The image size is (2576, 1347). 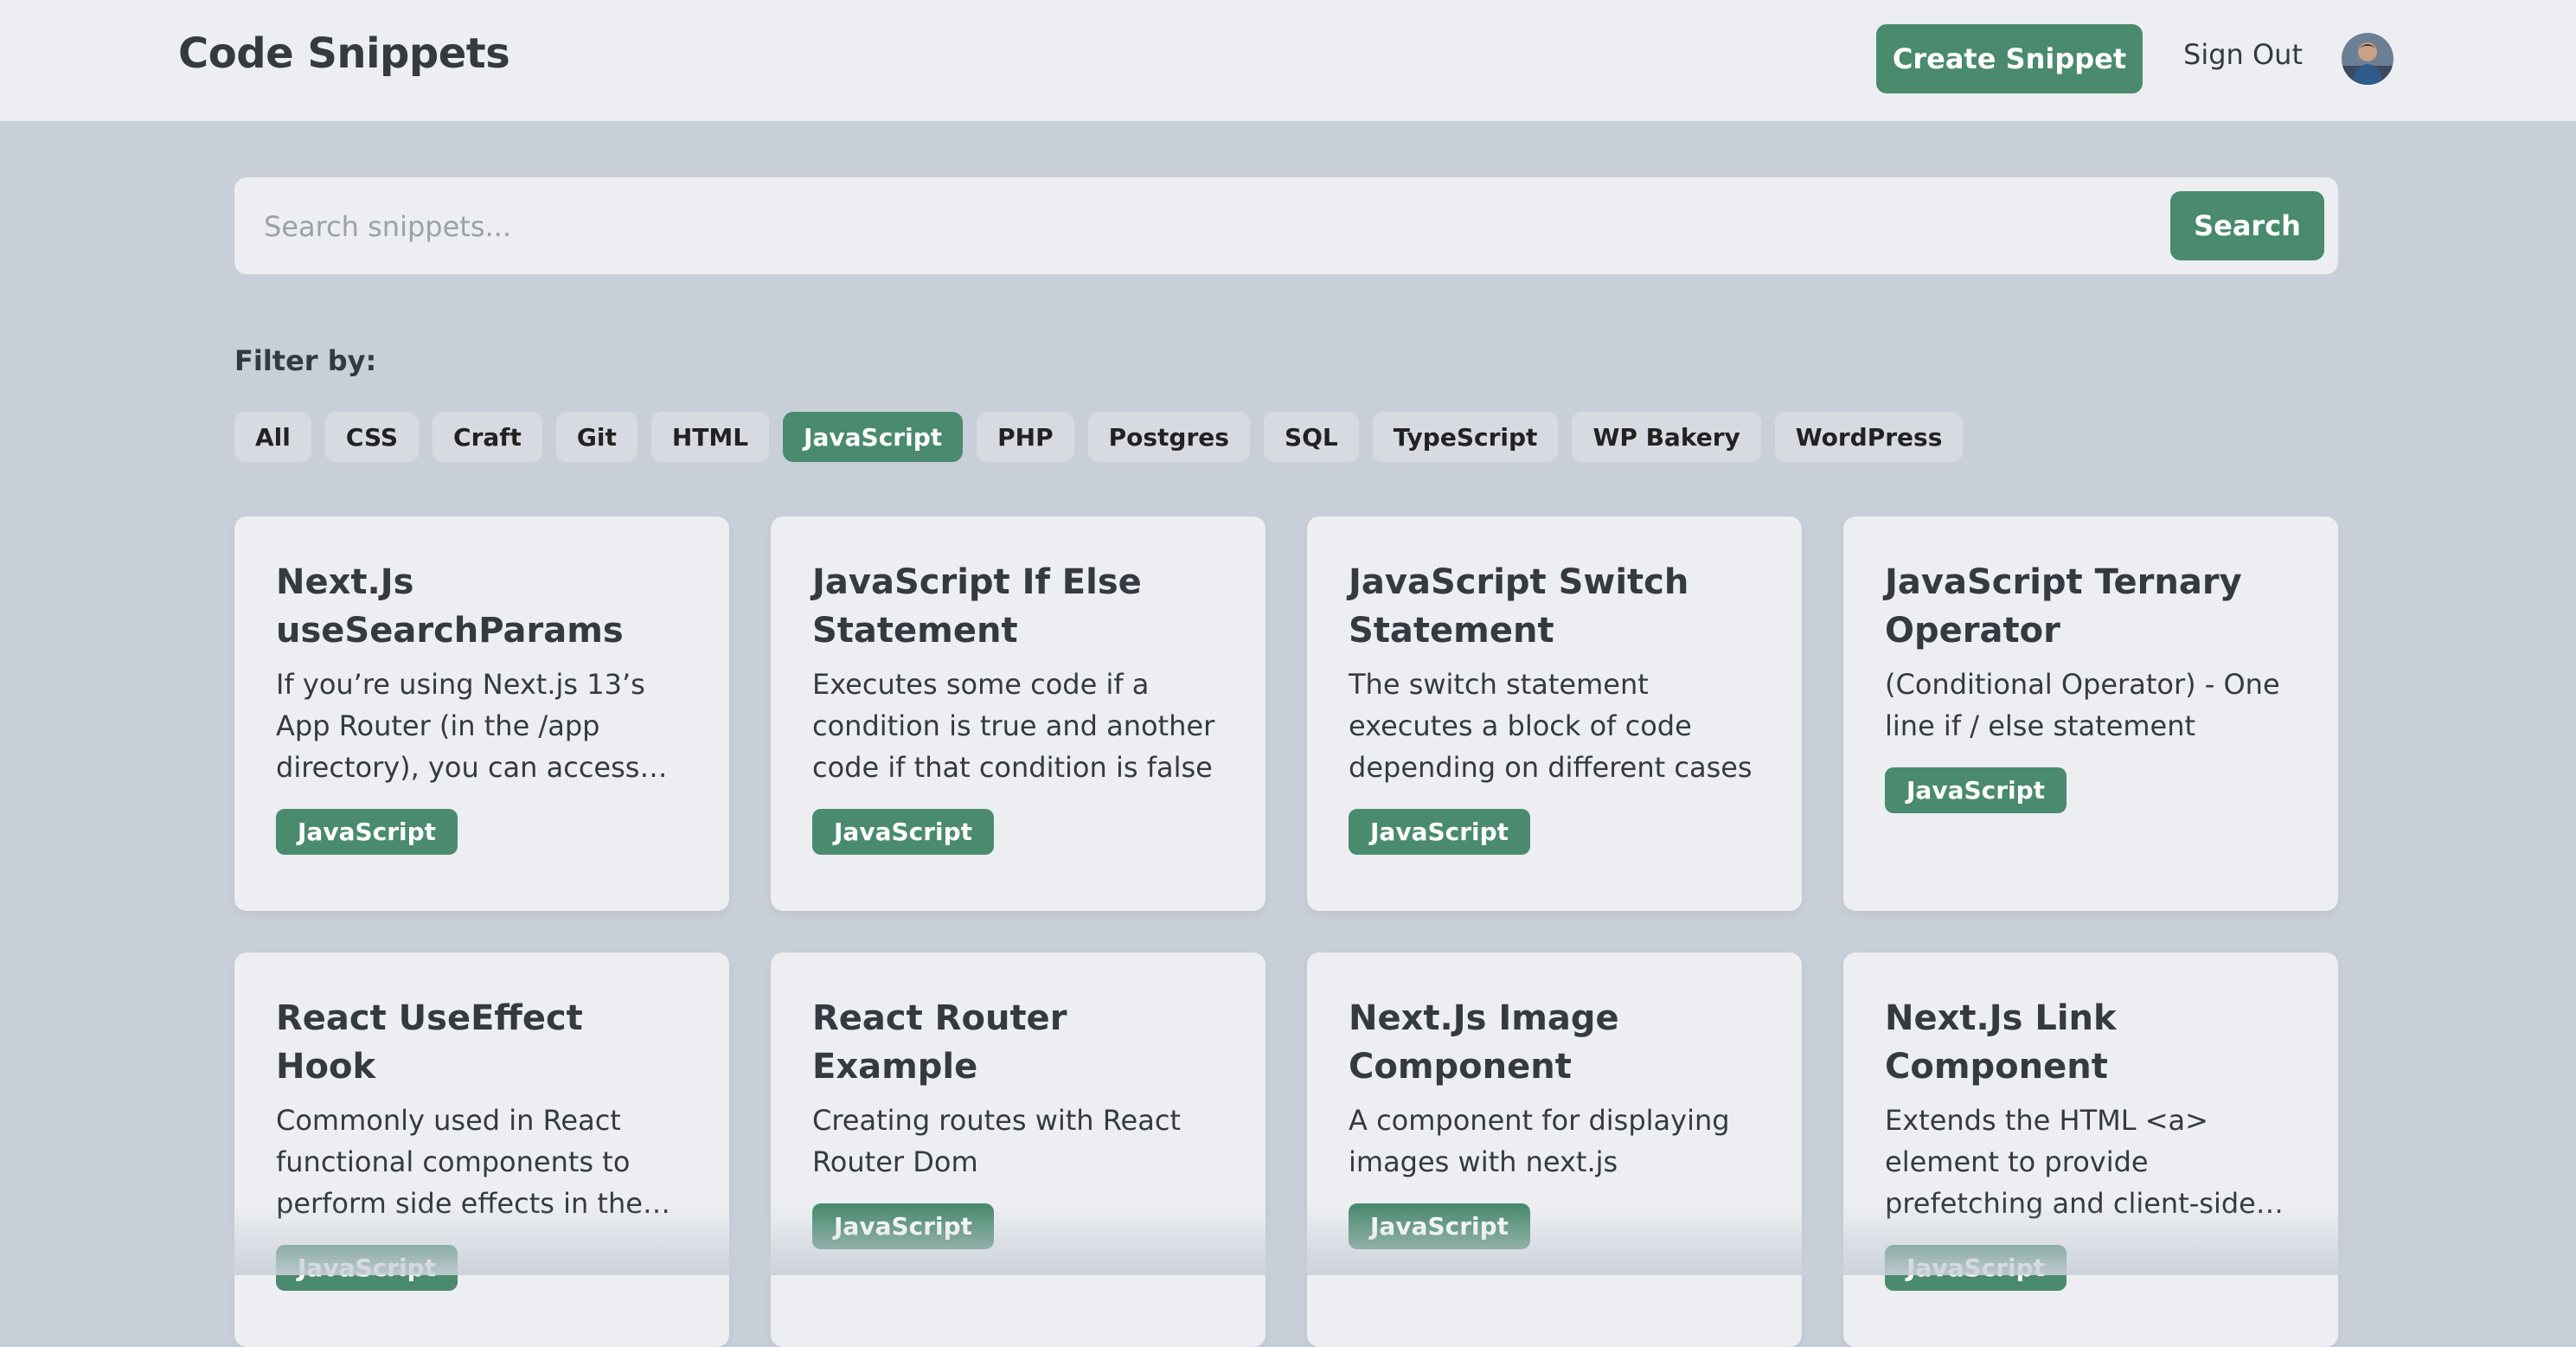 I want to click on avatar-icon, so click(x=2367, y=59).